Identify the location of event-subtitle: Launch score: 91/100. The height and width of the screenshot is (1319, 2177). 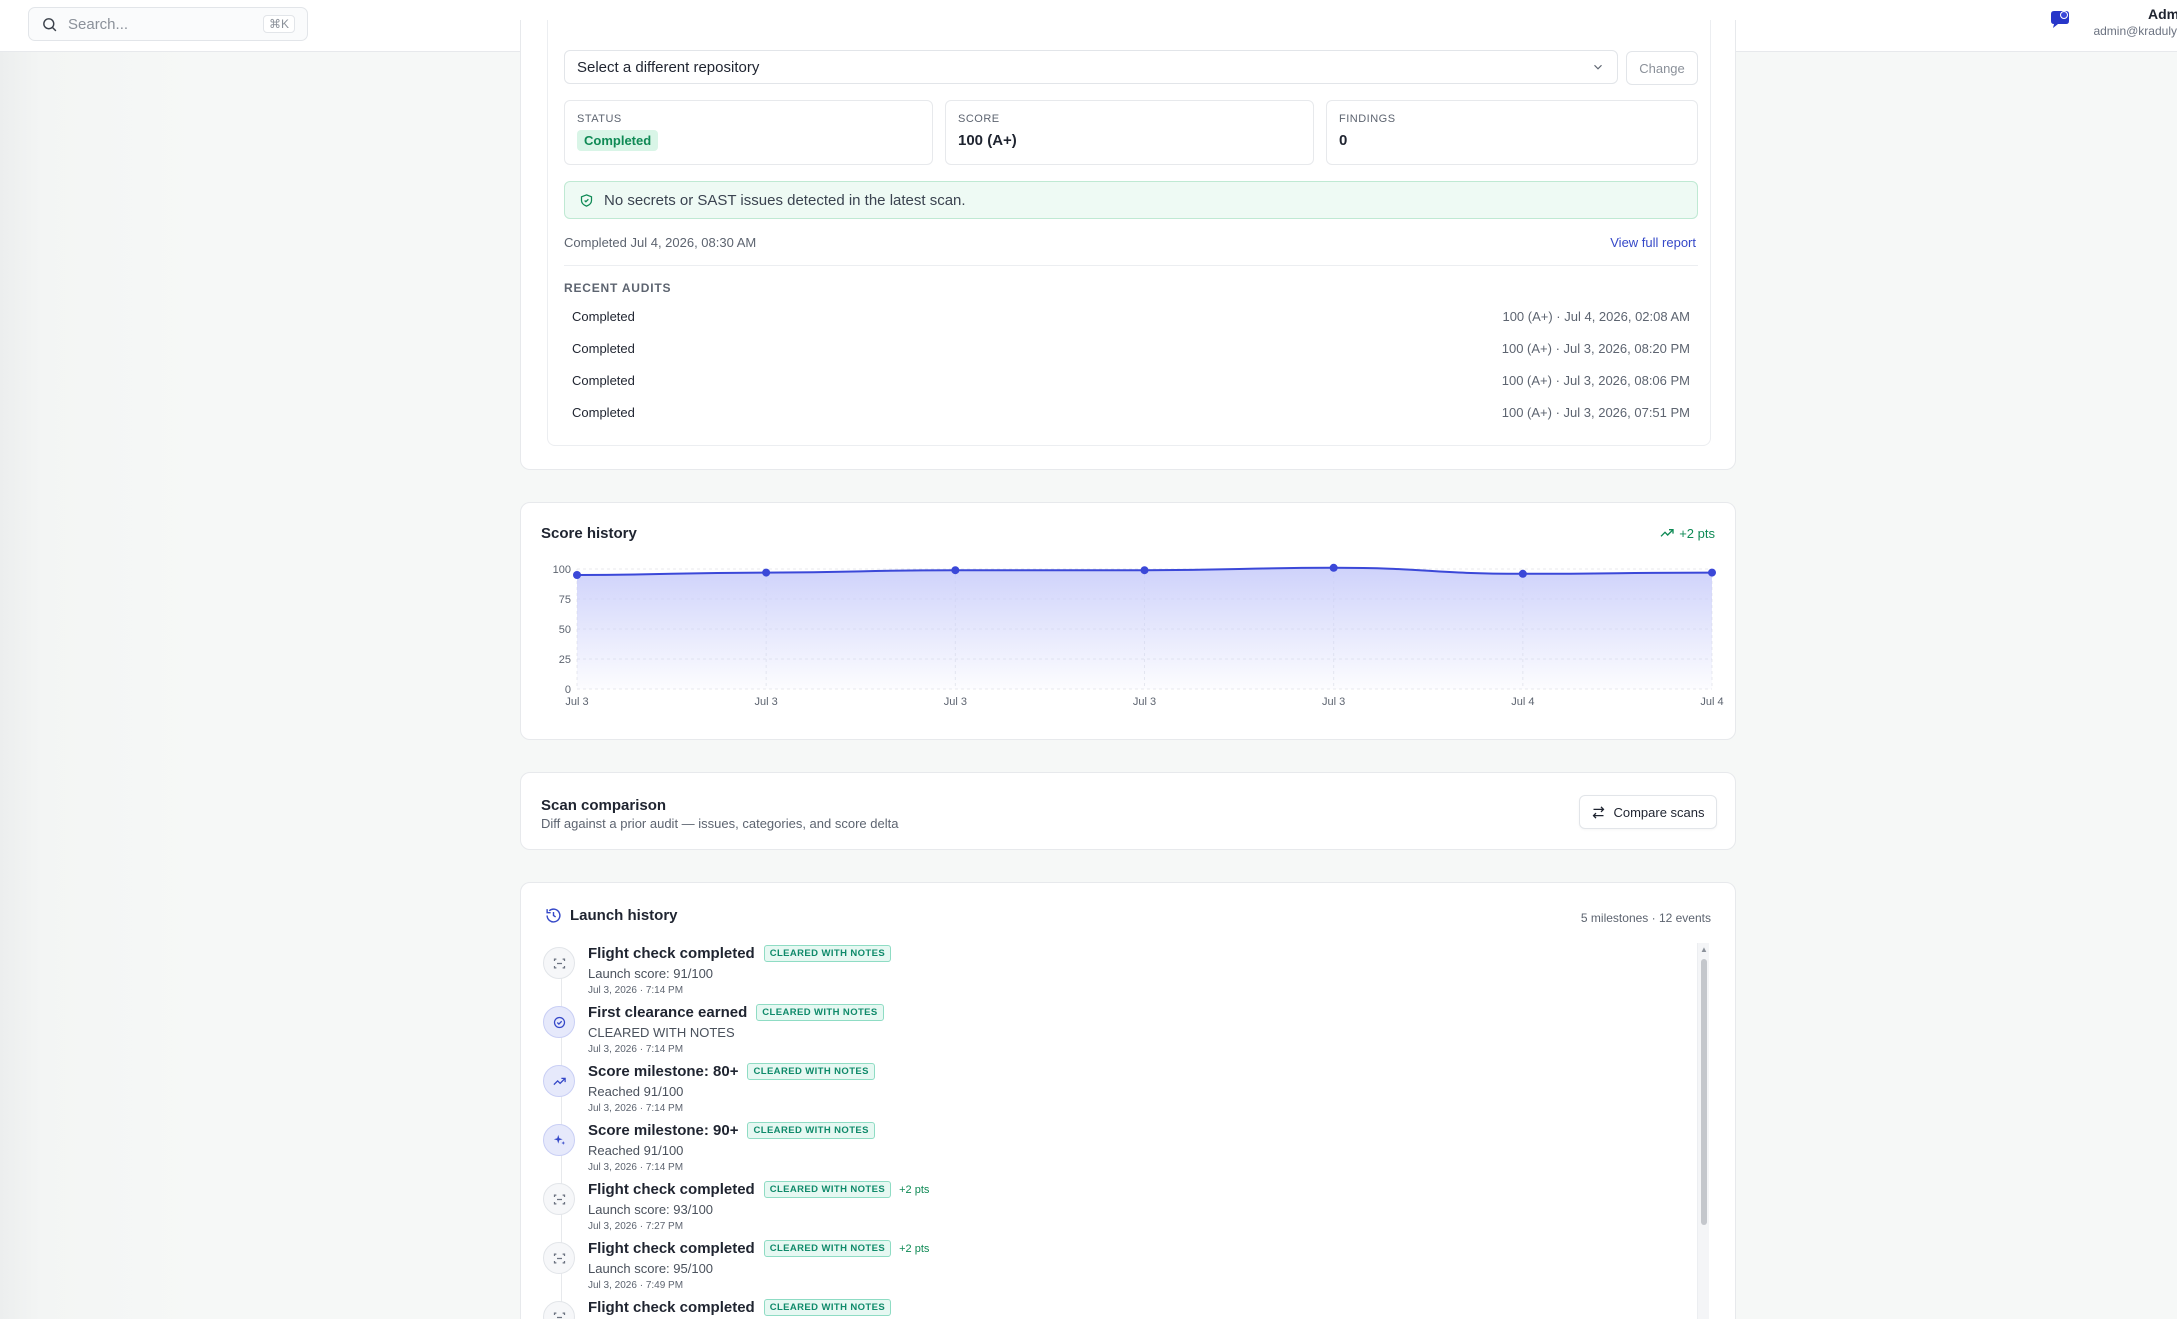
(651, 973).